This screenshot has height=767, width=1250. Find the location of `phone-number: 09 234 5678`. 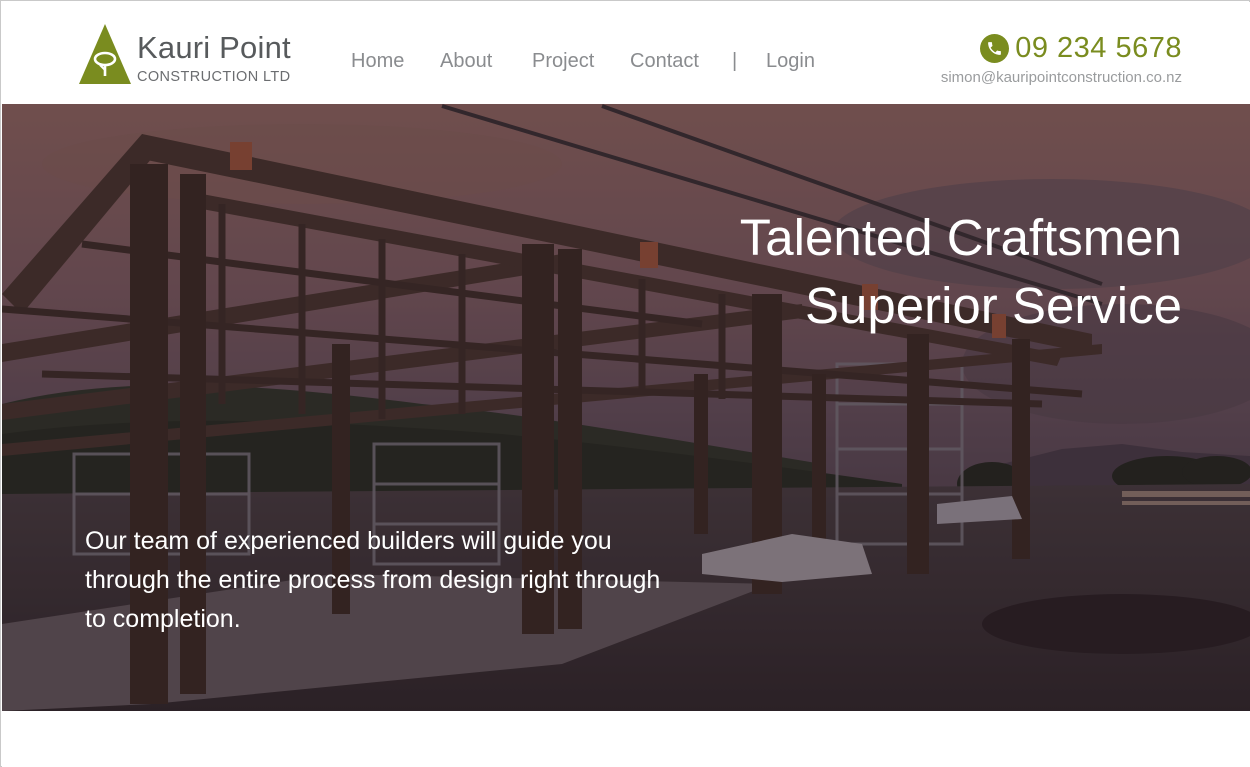

phone-number: 09 234 5678 is located at coordinates (1098, 47).